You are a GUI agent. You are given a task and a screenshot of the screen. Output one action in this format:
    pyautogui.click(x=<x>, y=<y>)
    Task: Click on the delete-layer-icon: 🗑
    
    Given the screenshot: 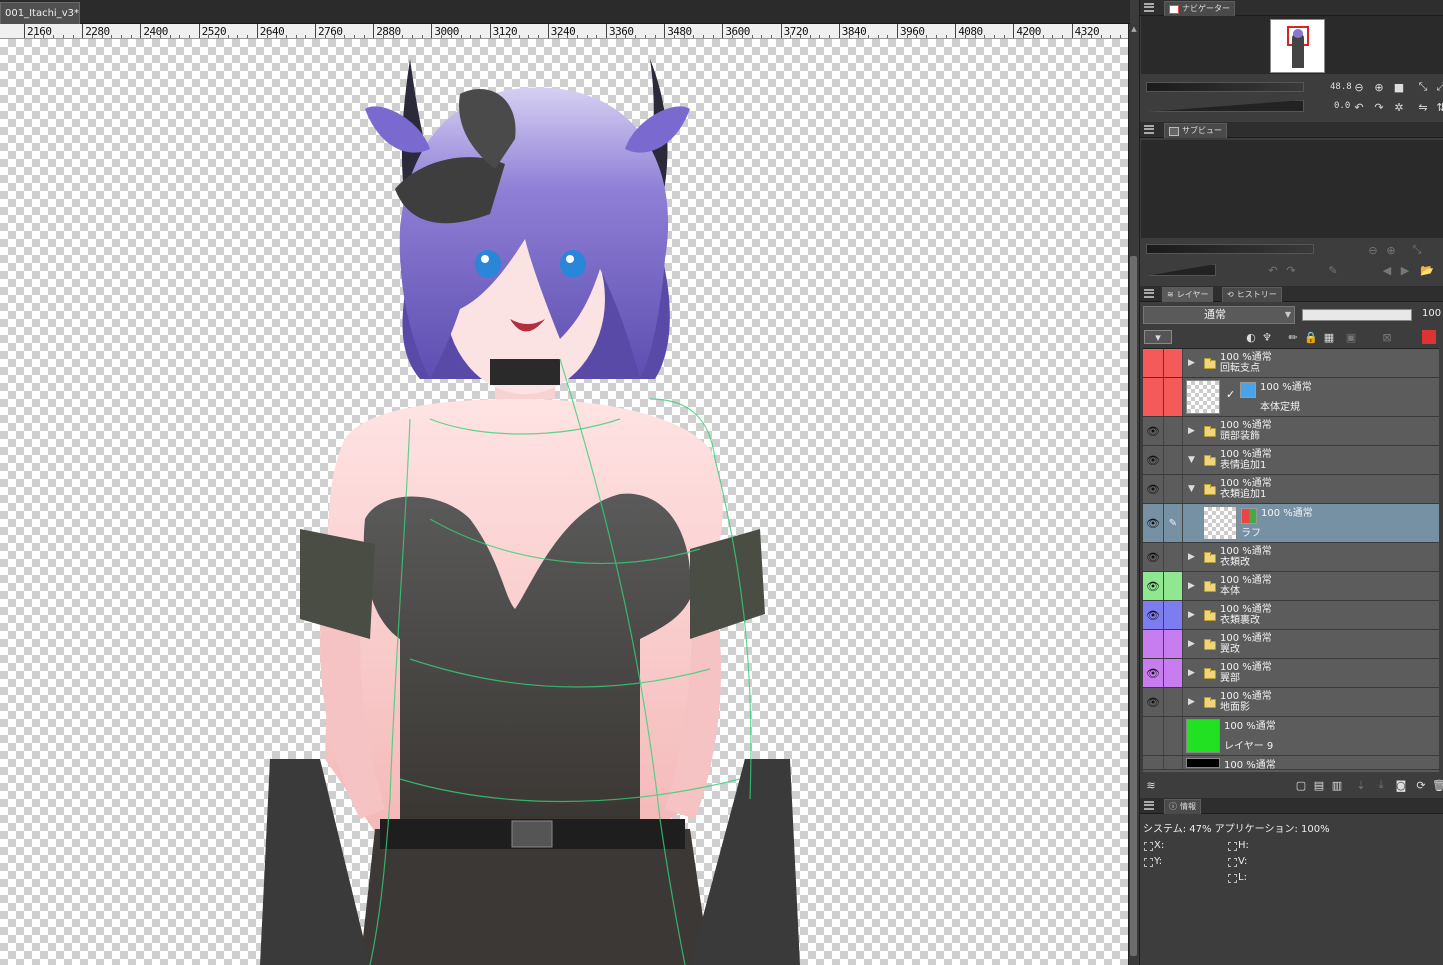 What is the action you would take?
    pyautogui.click(x=1437, y=785)
    